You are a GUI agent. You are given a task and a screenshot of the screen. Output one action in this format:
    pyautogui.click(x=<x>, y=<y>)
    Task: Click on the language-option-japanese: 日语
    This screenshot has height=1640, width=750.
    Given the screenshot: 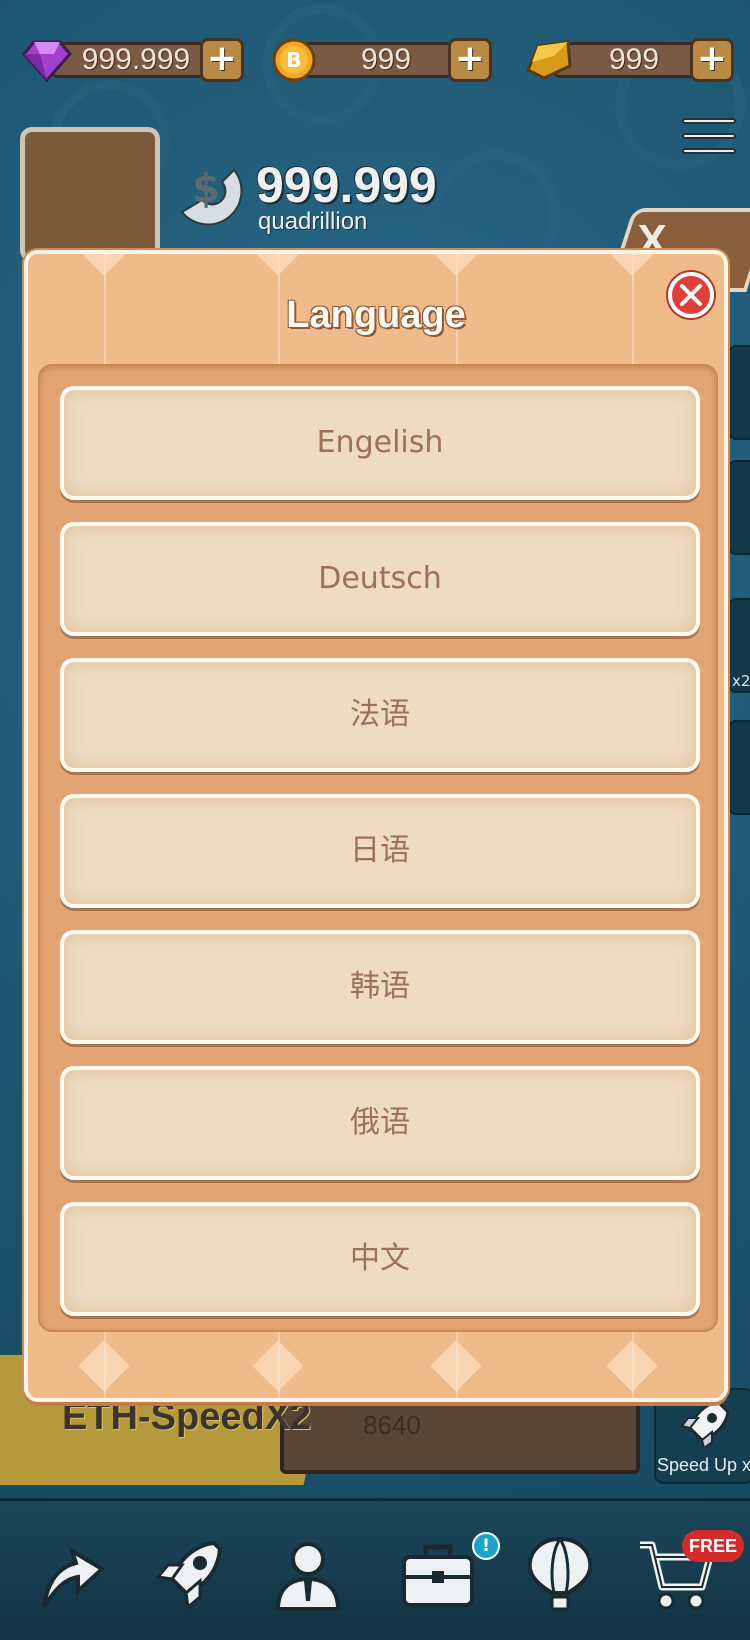 What is the action you would take?
    pyautogui.click(x=380, y=851)
    